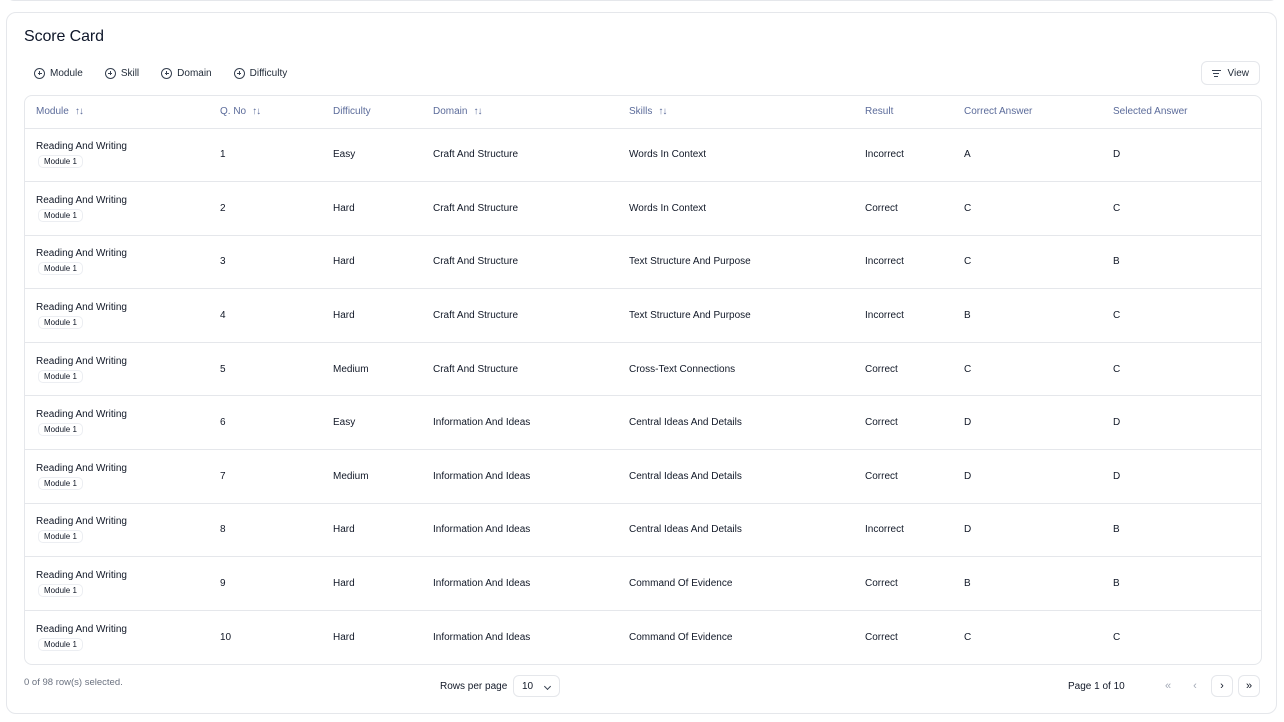  I want to click on column-header-qno: Q. No ↑↓, so click(265, 112).